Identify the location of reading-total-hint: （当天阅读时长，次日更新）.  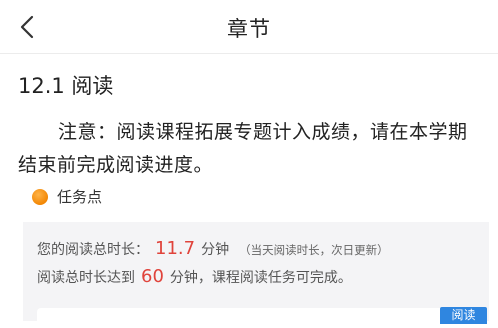
(314, 250).